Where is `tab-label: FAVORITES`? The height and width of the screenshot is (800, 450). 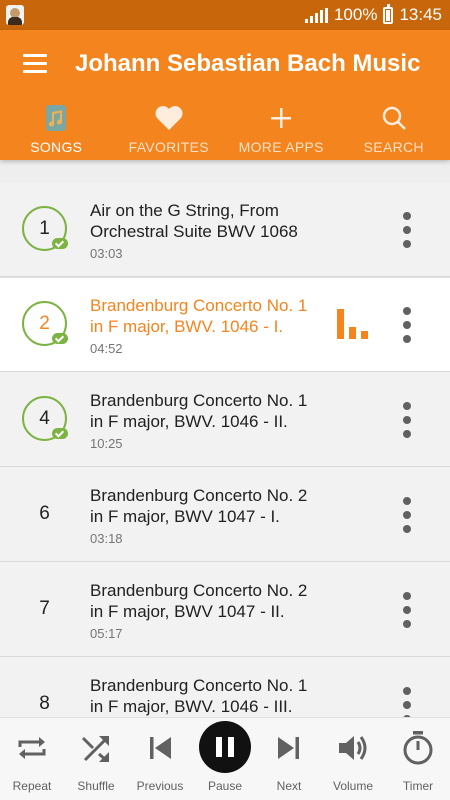
tab-label: FAVORITES is located at coordinates (168, 147).